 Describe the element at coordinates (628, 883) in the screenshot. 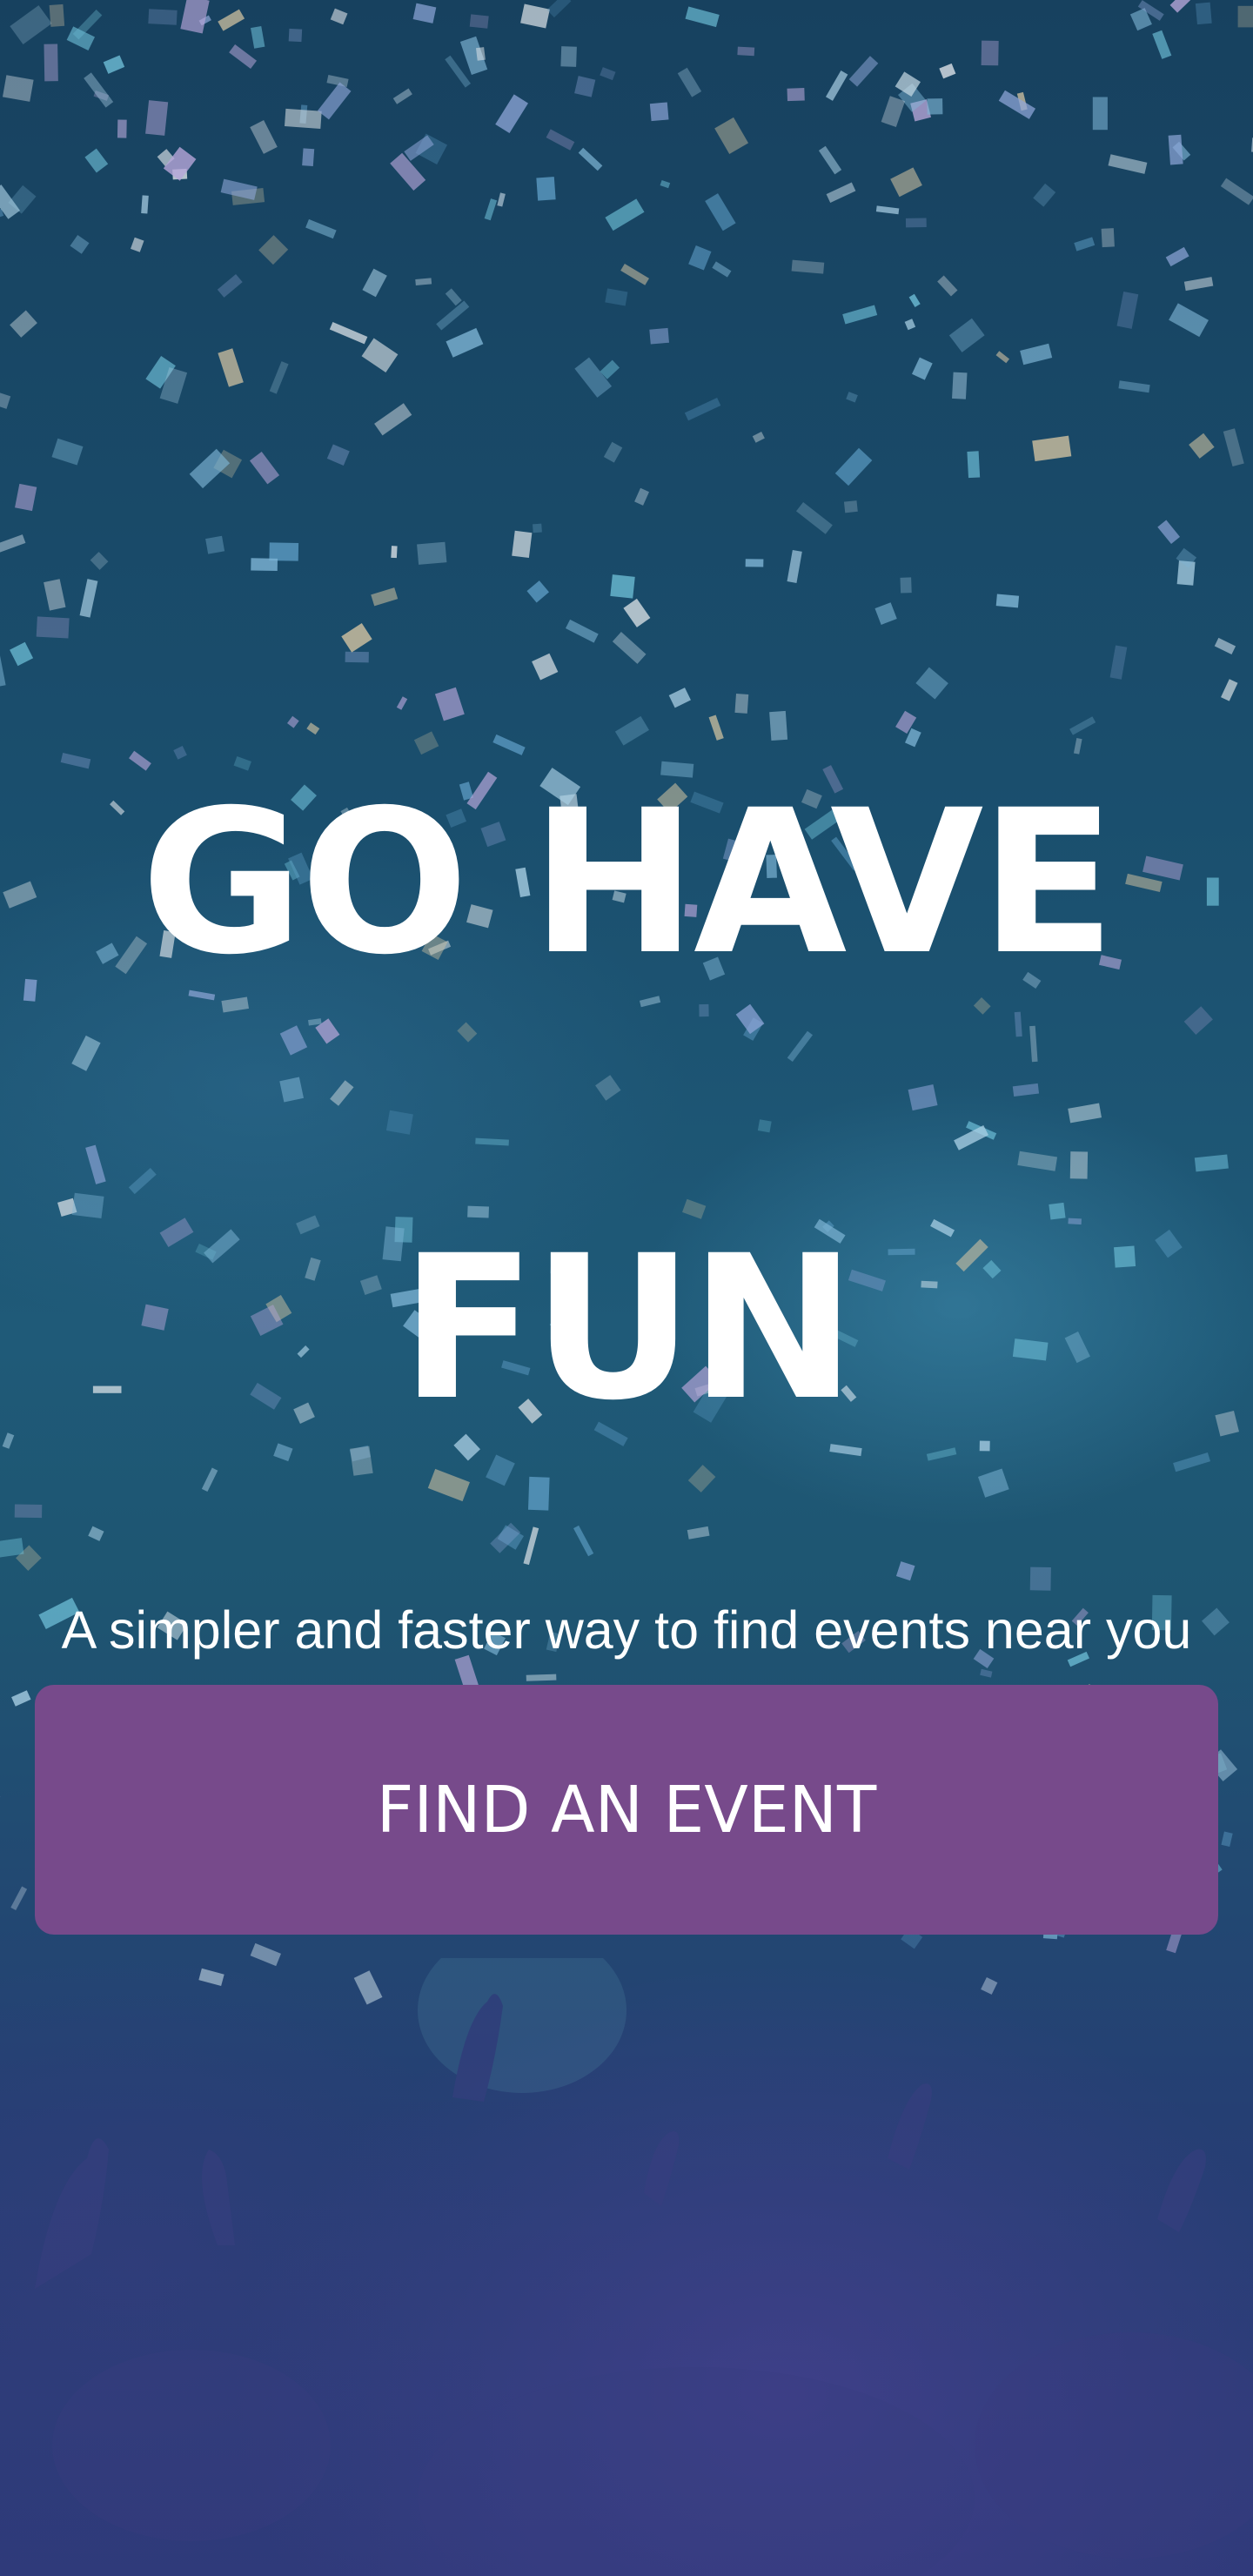

I see `hero-headline-line-1: GO HAVE` at that location.